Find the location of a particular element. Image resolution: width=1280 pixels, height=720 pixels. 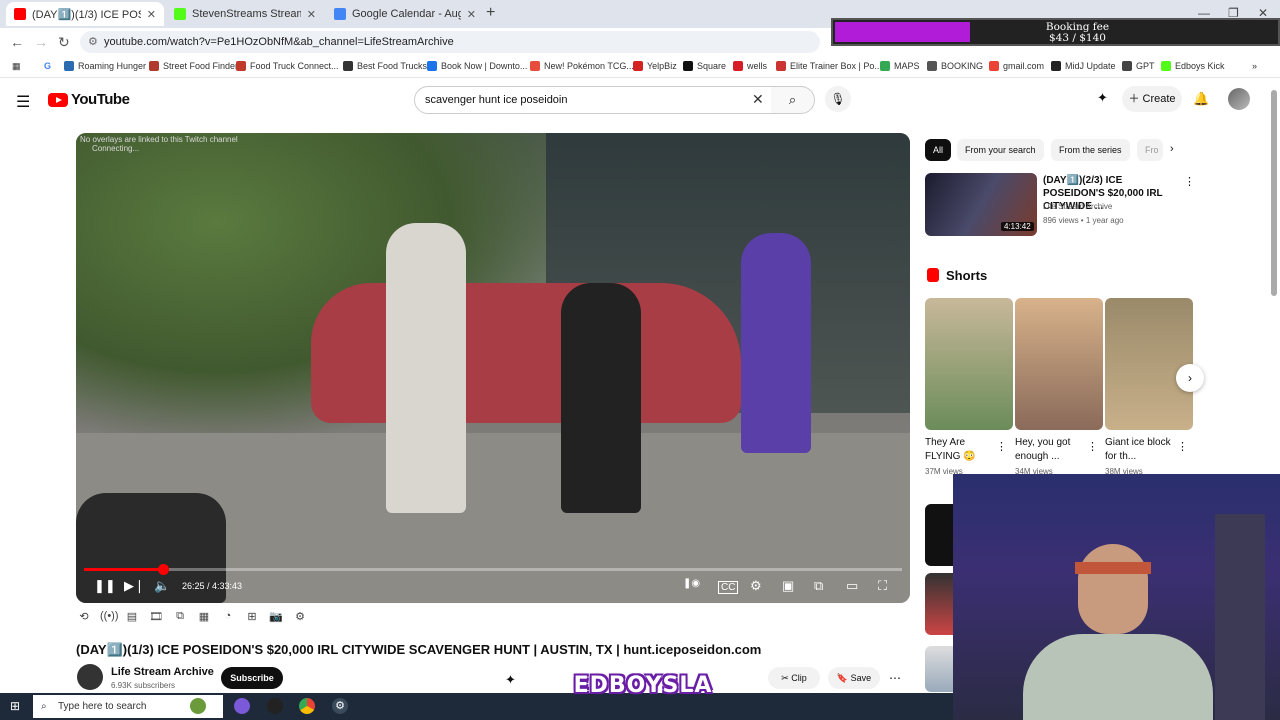

next-video-icon: ▶❘ is located at coordinates (134, 586).